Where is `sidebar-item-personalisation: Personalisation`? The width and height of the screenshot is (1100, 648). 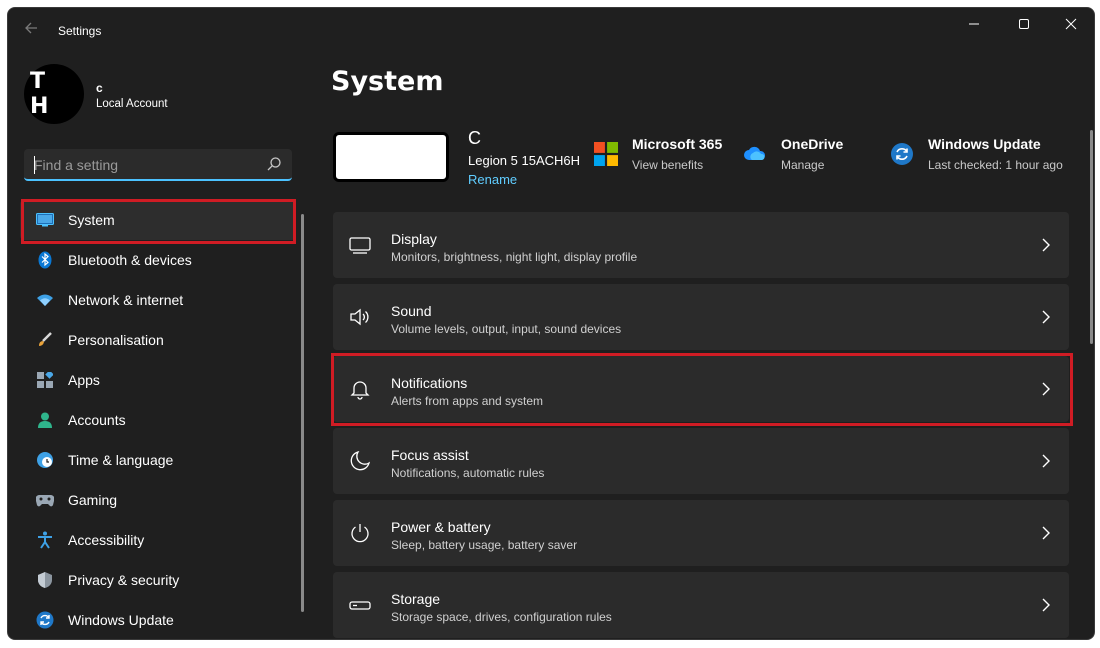
sidebar-item-personalisation: Personalisation is located at coordinates (158, 340).